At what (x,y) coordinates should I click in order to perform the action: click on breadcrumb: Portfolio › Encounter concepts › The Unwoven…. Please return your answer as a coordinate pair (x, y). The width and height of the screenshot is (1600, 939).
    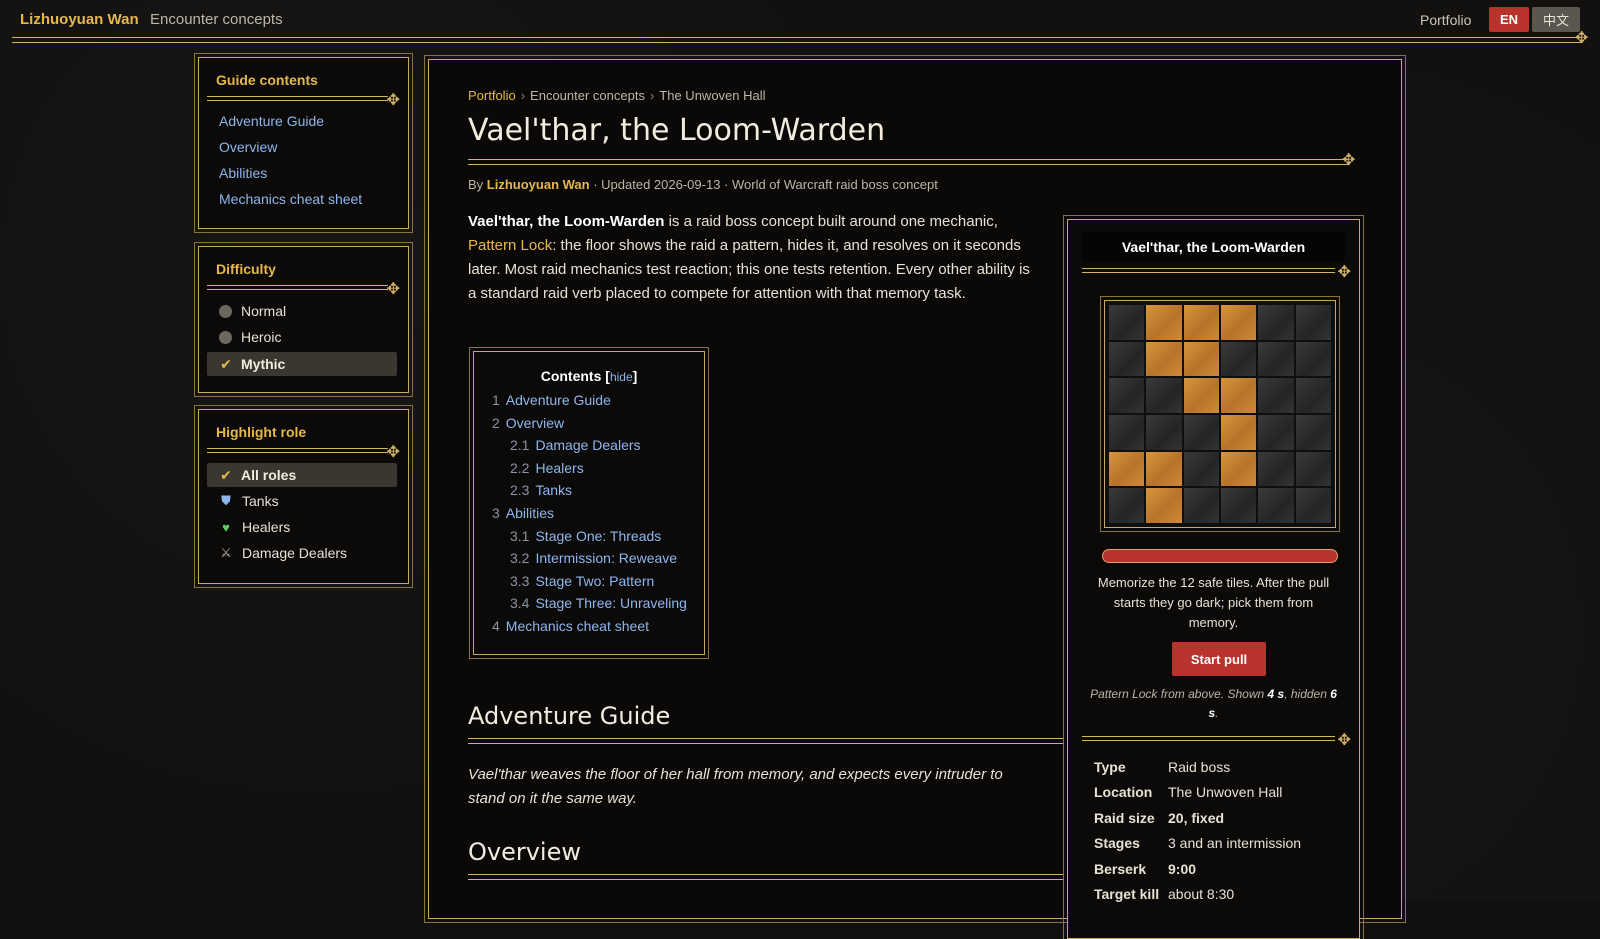
    Looking at the image, I should click on (617, 95).